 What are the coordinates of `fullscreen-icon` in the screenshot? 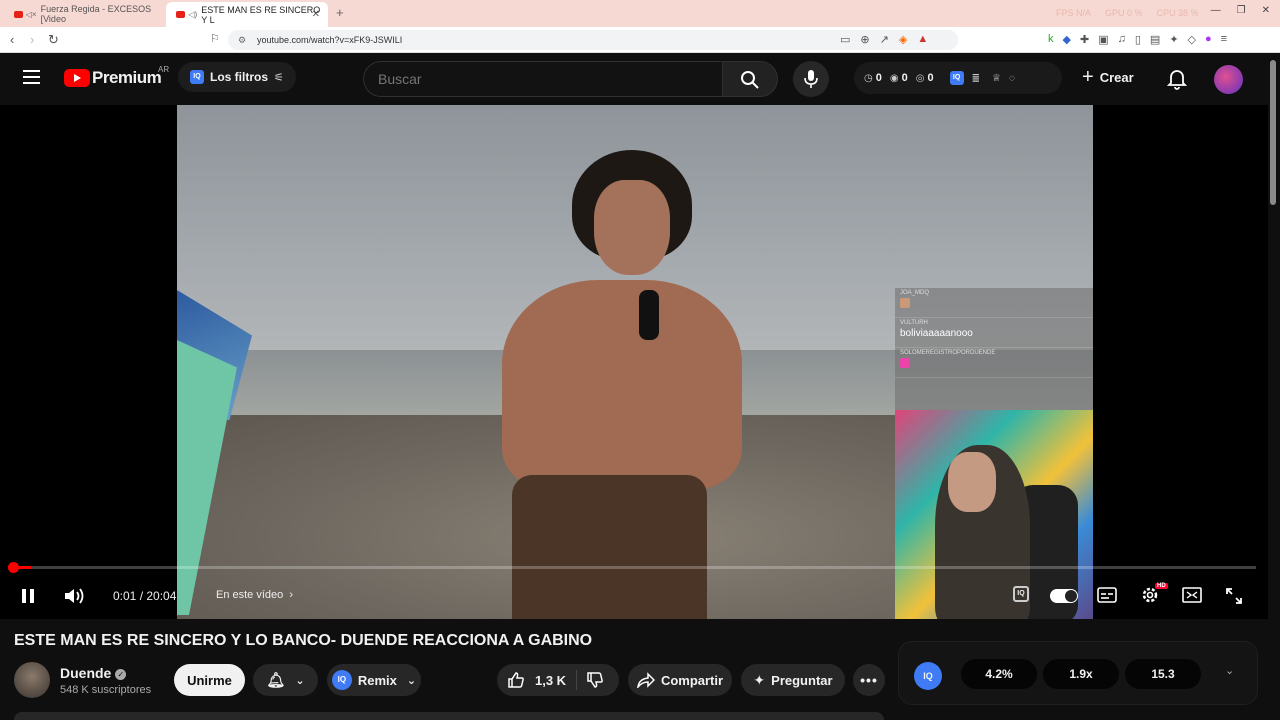 It's located at (1234, 596).